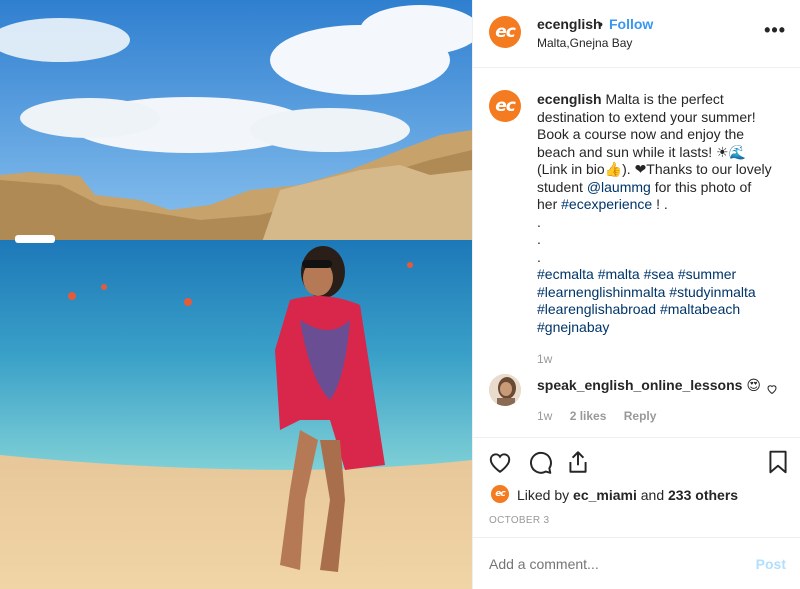 The image size is (800, 589). Describe the element at coordinates (605, 495) in the screenshot. I see `liker-username: ec_miami` at that location.